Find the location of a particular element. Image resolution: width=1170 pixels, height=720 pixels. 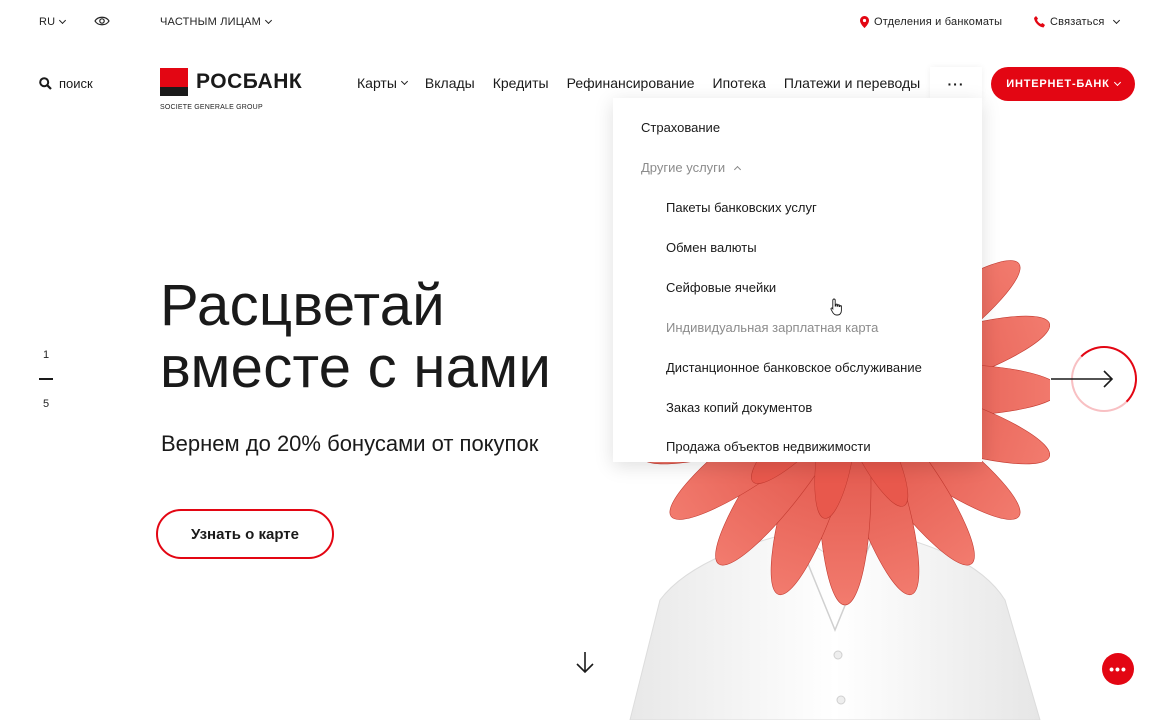

segment-label: ЧАСТНЫМ ЛИЦАМ is located at coordinates (210, 22).